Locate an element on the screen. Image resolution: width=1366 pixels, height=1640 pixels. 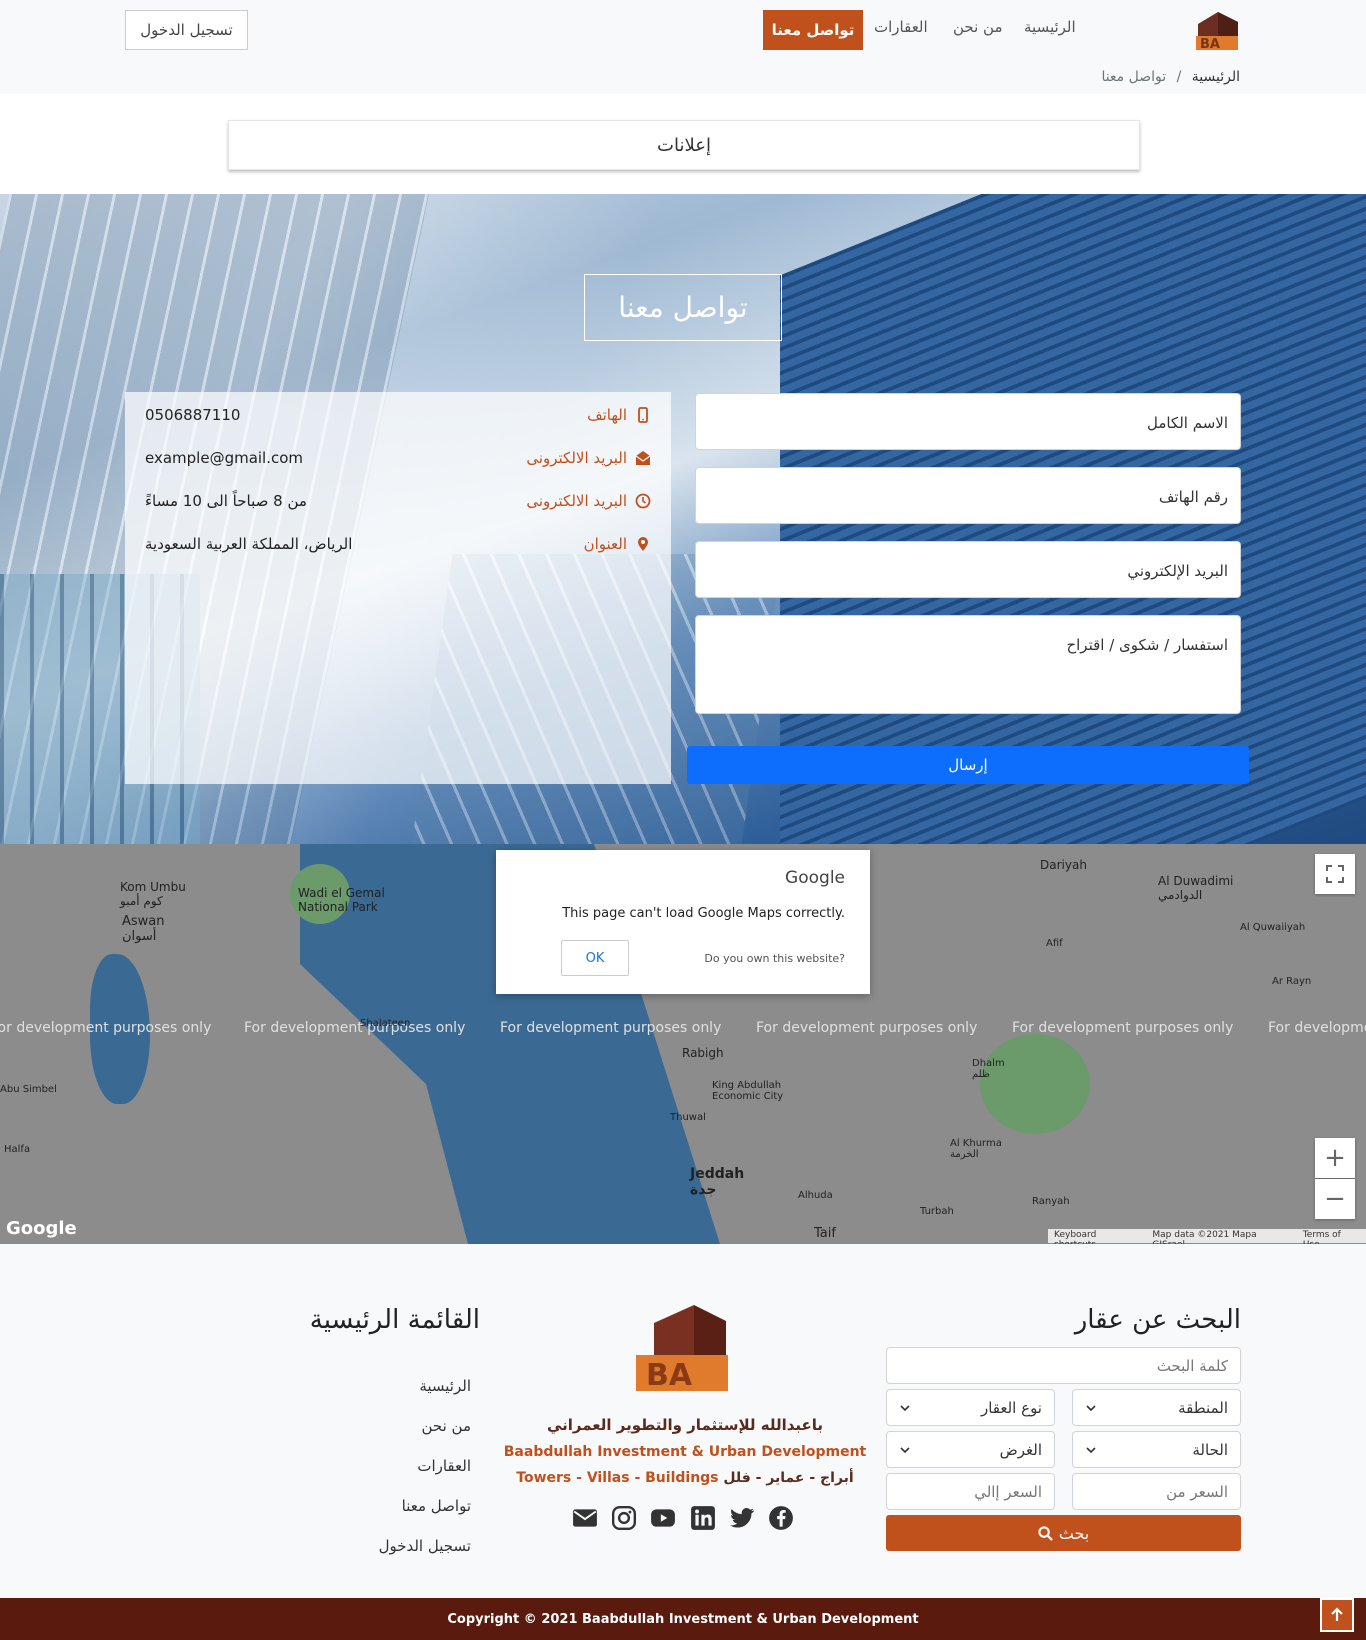
breadcrumb-current: تواصل معنا is located at coordinates (1134, 77).